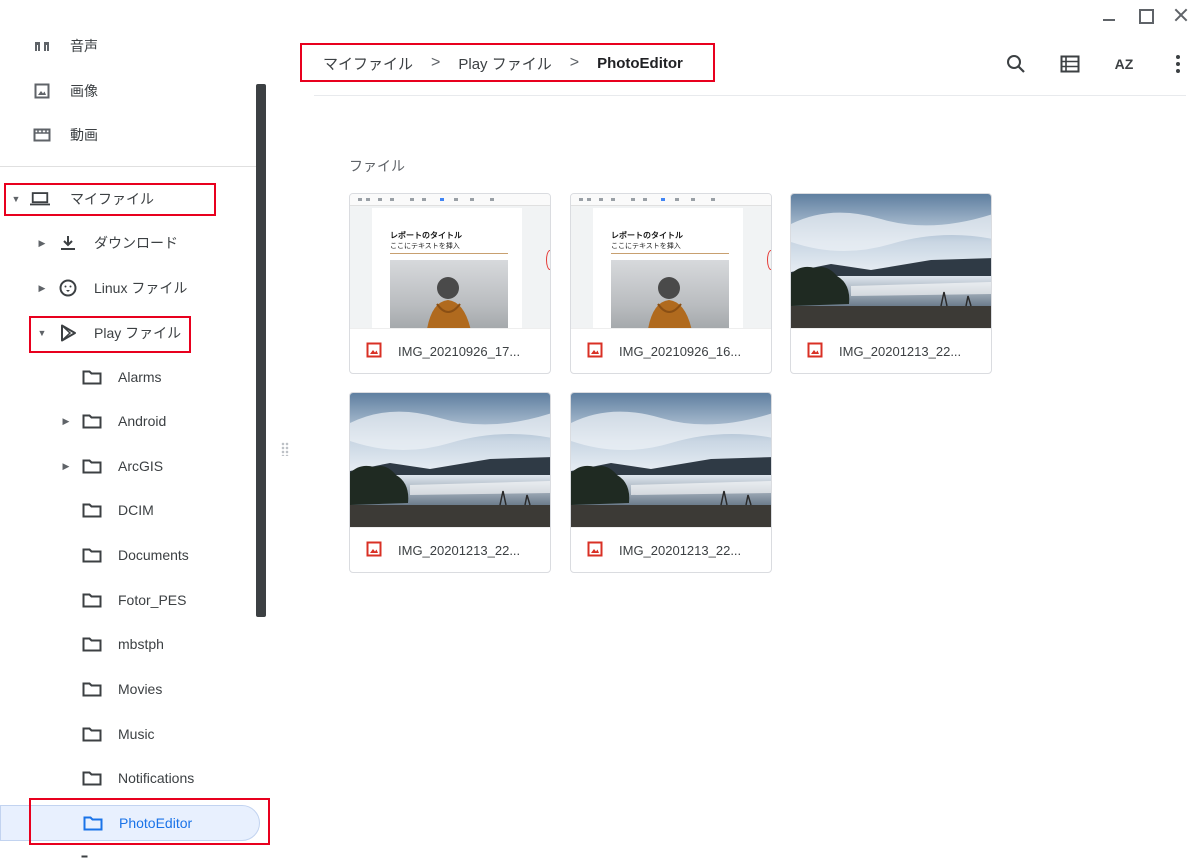 The image size is (1200, 862). Describe the element at coordinates (156, 778) in the screenshot. I see `sidebar-item-label: Notifications` at that location.